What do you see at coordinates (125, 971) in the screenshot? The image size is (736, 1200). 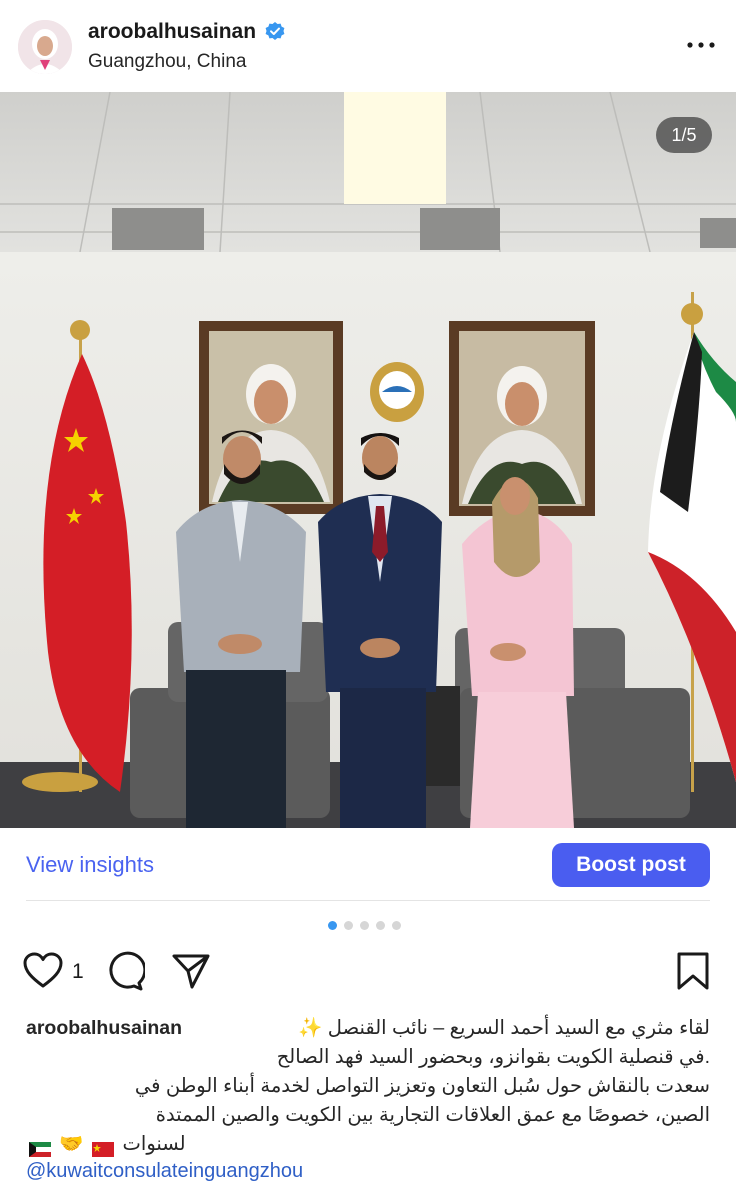 I see `comment-icon` at bounding box center [125, 971].